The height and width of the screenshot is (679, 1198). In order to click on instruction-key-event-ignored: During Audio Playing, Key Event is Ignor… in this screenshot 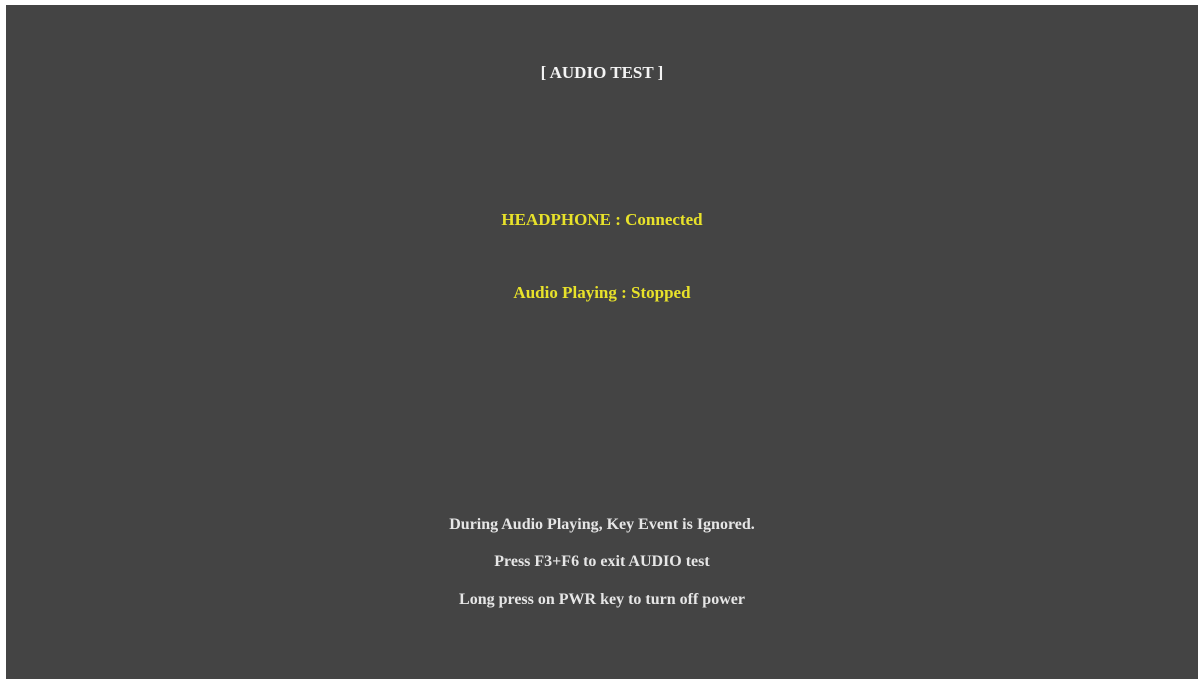, I will do `click(602, 524)`.